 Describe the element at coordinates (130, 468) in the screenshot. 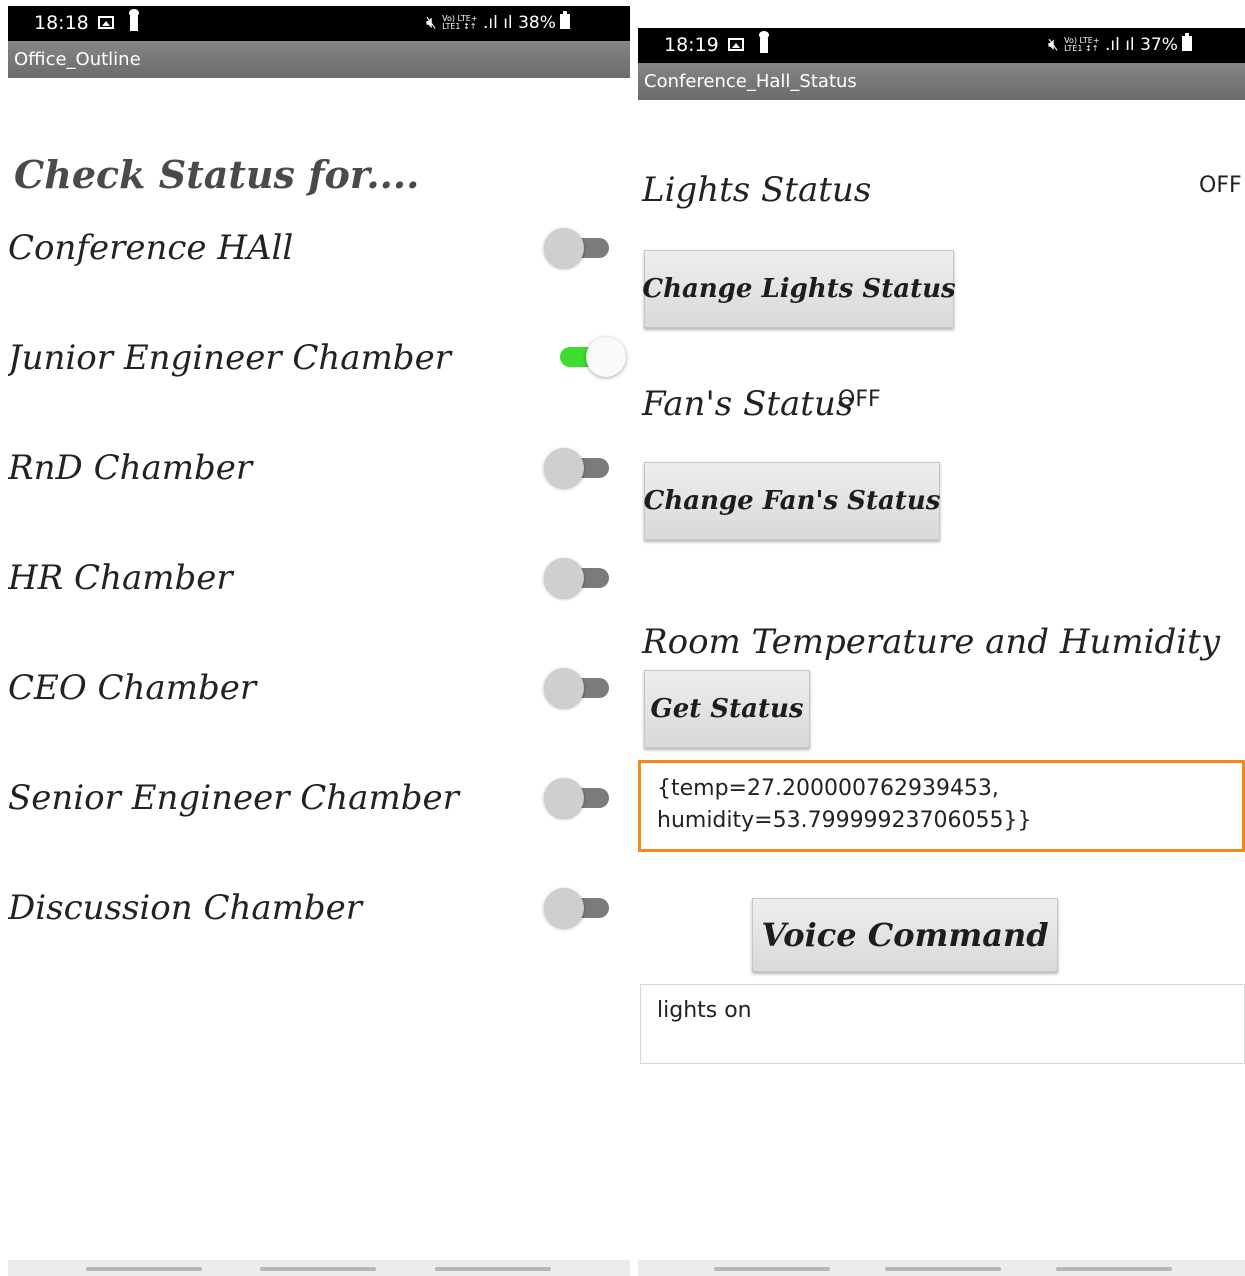

I see `room-label-rnd-chamber: RnD Chamber` at that location.